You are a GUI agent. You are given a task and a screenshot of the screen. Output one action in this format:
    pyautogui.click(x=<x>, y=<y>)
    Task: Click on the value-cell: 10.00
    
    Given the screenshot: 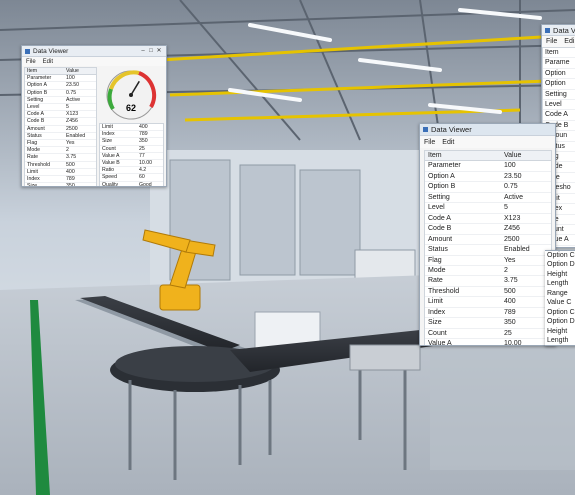 What is the action you would take?
    pyautogui.click(x=526, y=341)
    